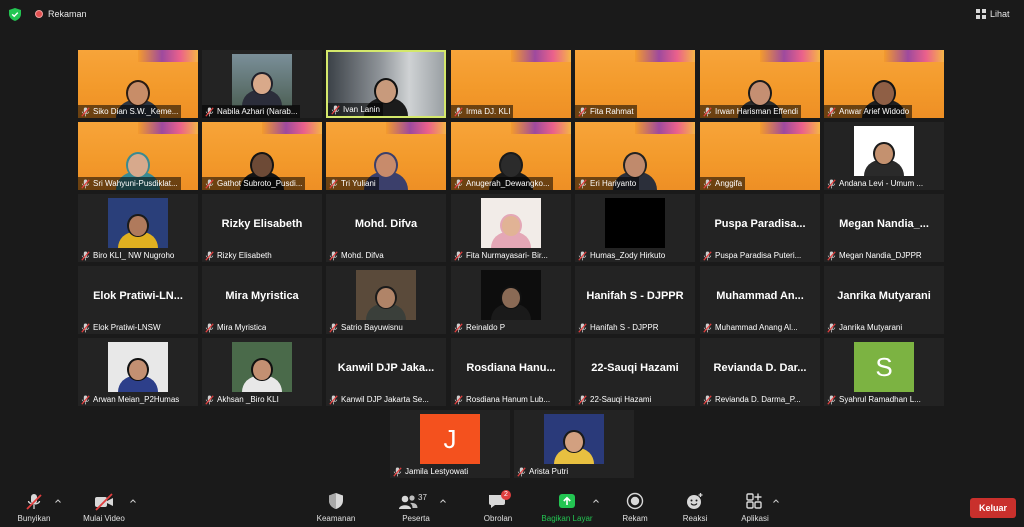 The width and height of the screenshot is (1024, 527). Describe the element at coordinates (104, 507) in the screenshot. I see `start-video-button: Mulai Video` at that location.